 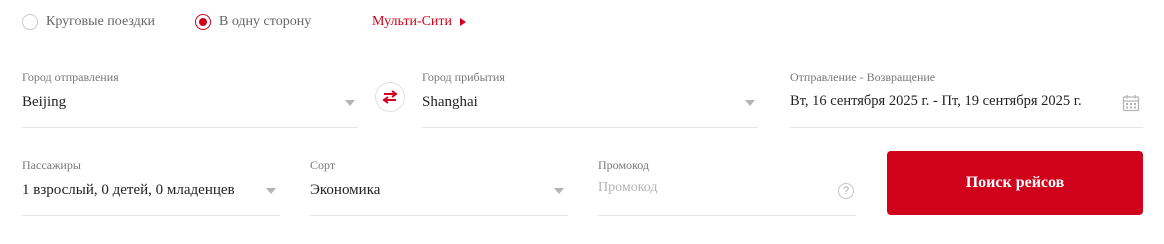 I want to click on radio-round-trip: Круговые поездки, so click(x=88, y=22).